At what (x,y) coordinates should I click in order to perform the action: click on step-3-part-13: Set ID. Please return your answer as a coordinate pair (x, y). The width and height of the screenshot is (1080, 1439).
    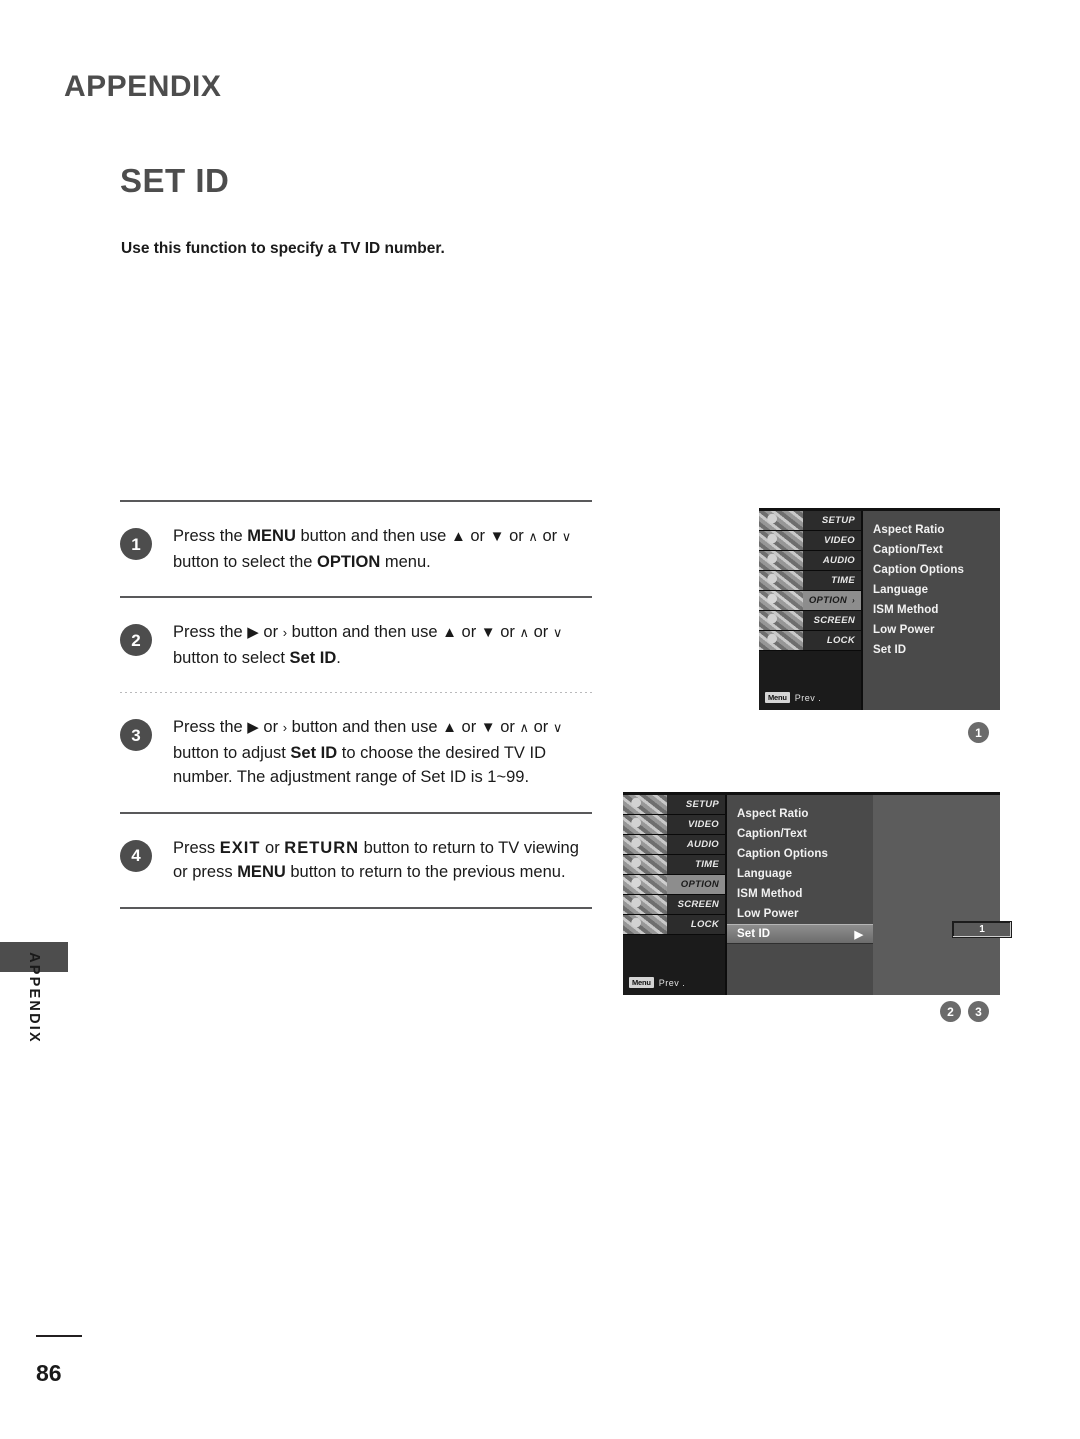
    Looking at the image, I should click on (314, 752).